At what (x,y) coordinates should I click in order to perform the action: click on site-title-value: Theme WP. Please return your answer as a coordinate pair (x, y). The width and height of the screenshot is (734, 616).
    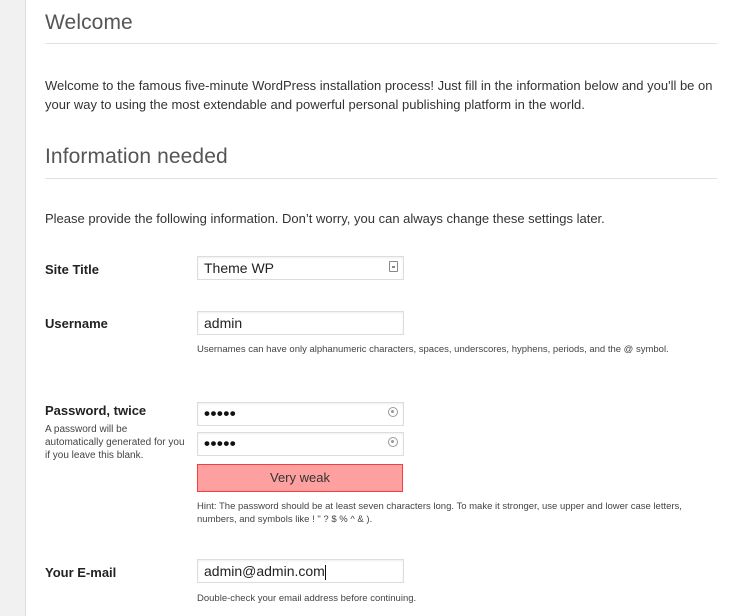
    Looking at the image, I should click on (239, 268).